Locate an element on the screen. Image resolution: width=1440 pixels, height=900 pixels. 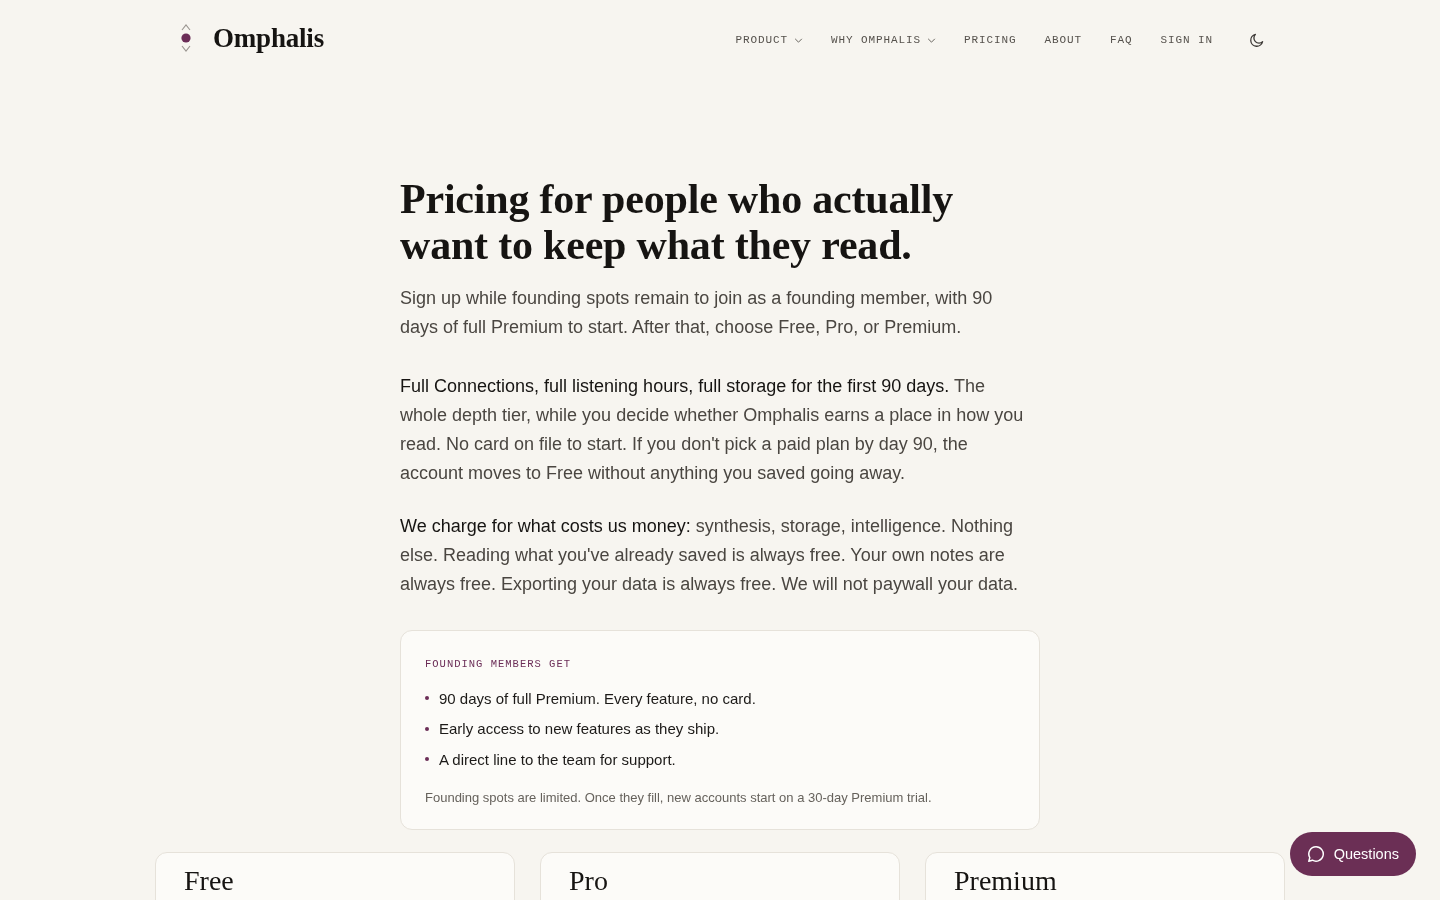
nav-link: PRICING is located at coordinates (990, 40).